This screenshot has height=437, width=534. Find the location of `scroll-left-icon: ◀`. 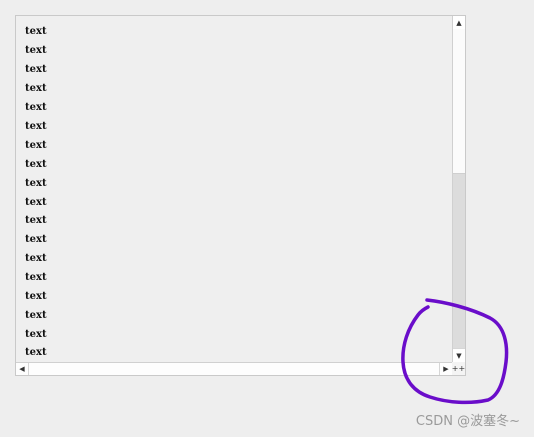

scroll-left-icon: ◀ is located at coordinates (22, 369).